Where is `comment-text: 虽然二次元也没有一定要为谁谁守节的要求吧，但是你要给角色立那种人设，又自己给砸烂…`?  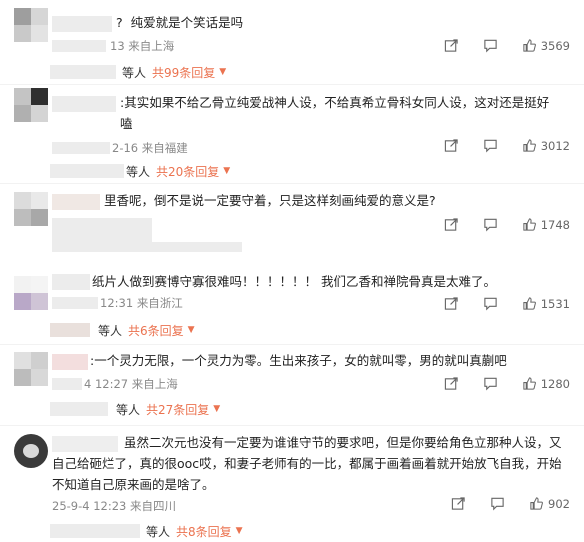 comment-text: 虽然二次元也没有一定要为谁谁守节的要求吧，但是你要给角色立那种人设，又自己给砸烂… is located at coordinates (307, 463).